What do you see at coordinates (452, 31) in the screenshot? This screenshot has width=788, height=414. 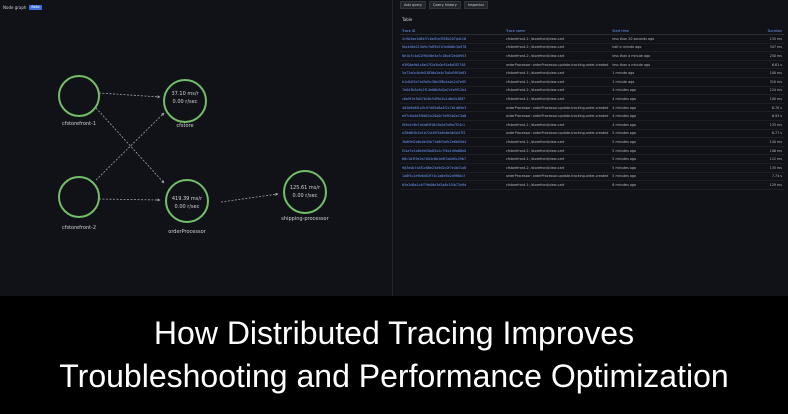 I see `col-trace-id: Trace ID` at bounding box center [452, 31].